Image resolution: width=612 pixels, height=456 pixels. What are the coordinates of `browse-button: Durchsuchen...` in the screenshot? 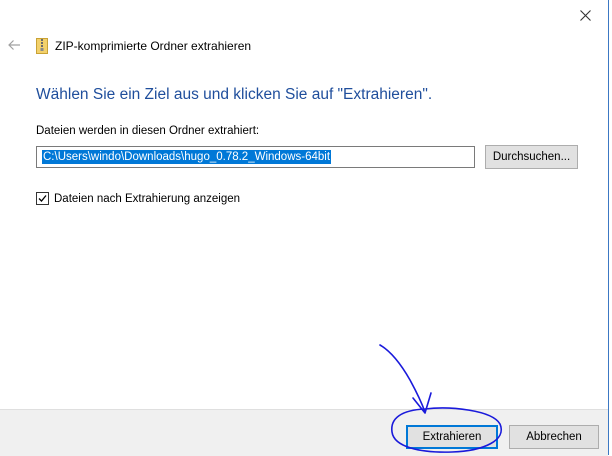 It's located at (531, 157).